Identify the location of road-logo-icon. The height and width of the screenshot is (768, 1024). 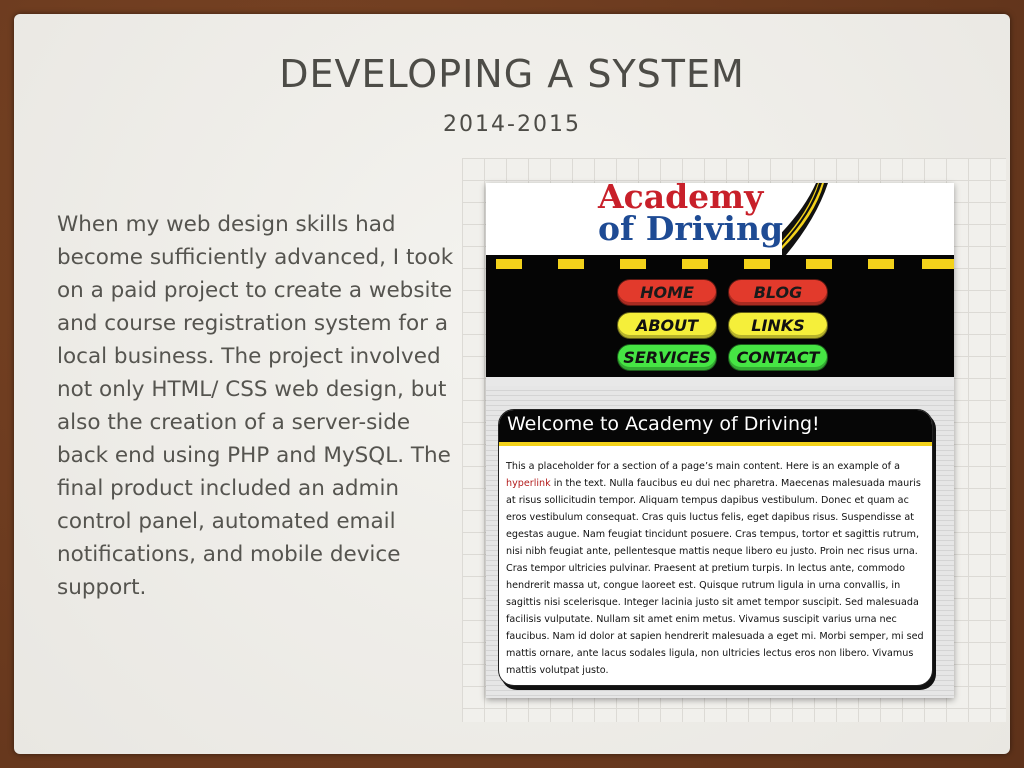
(805, 219).